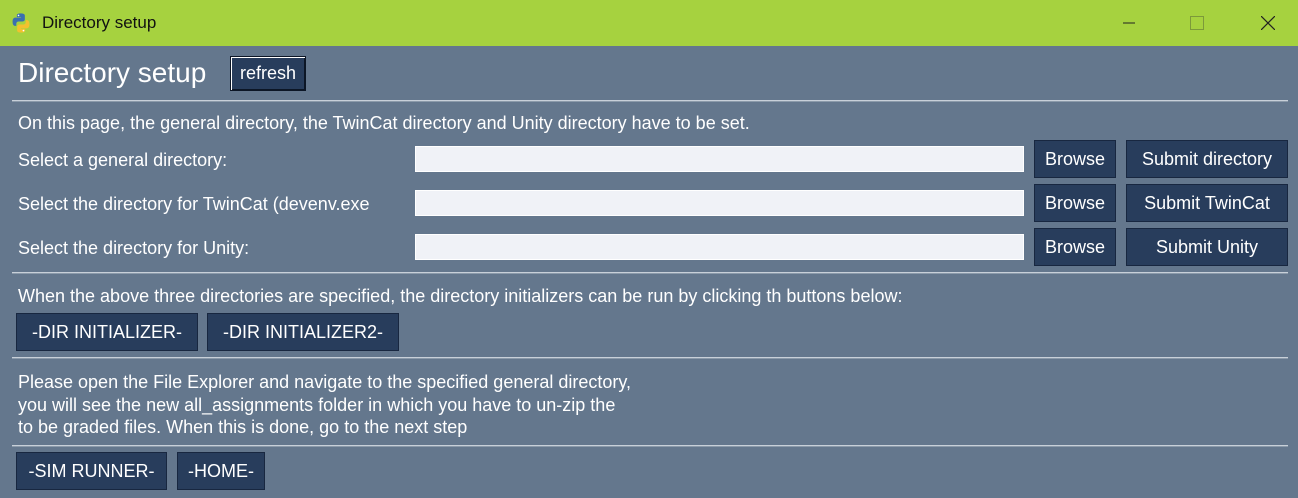 The height and width of the screenshot is (498, 1298). Describe the element at coordinates (134, 248) in the screenshot. I see `unity-directory-label: Select the directory for Unity:` at that location.